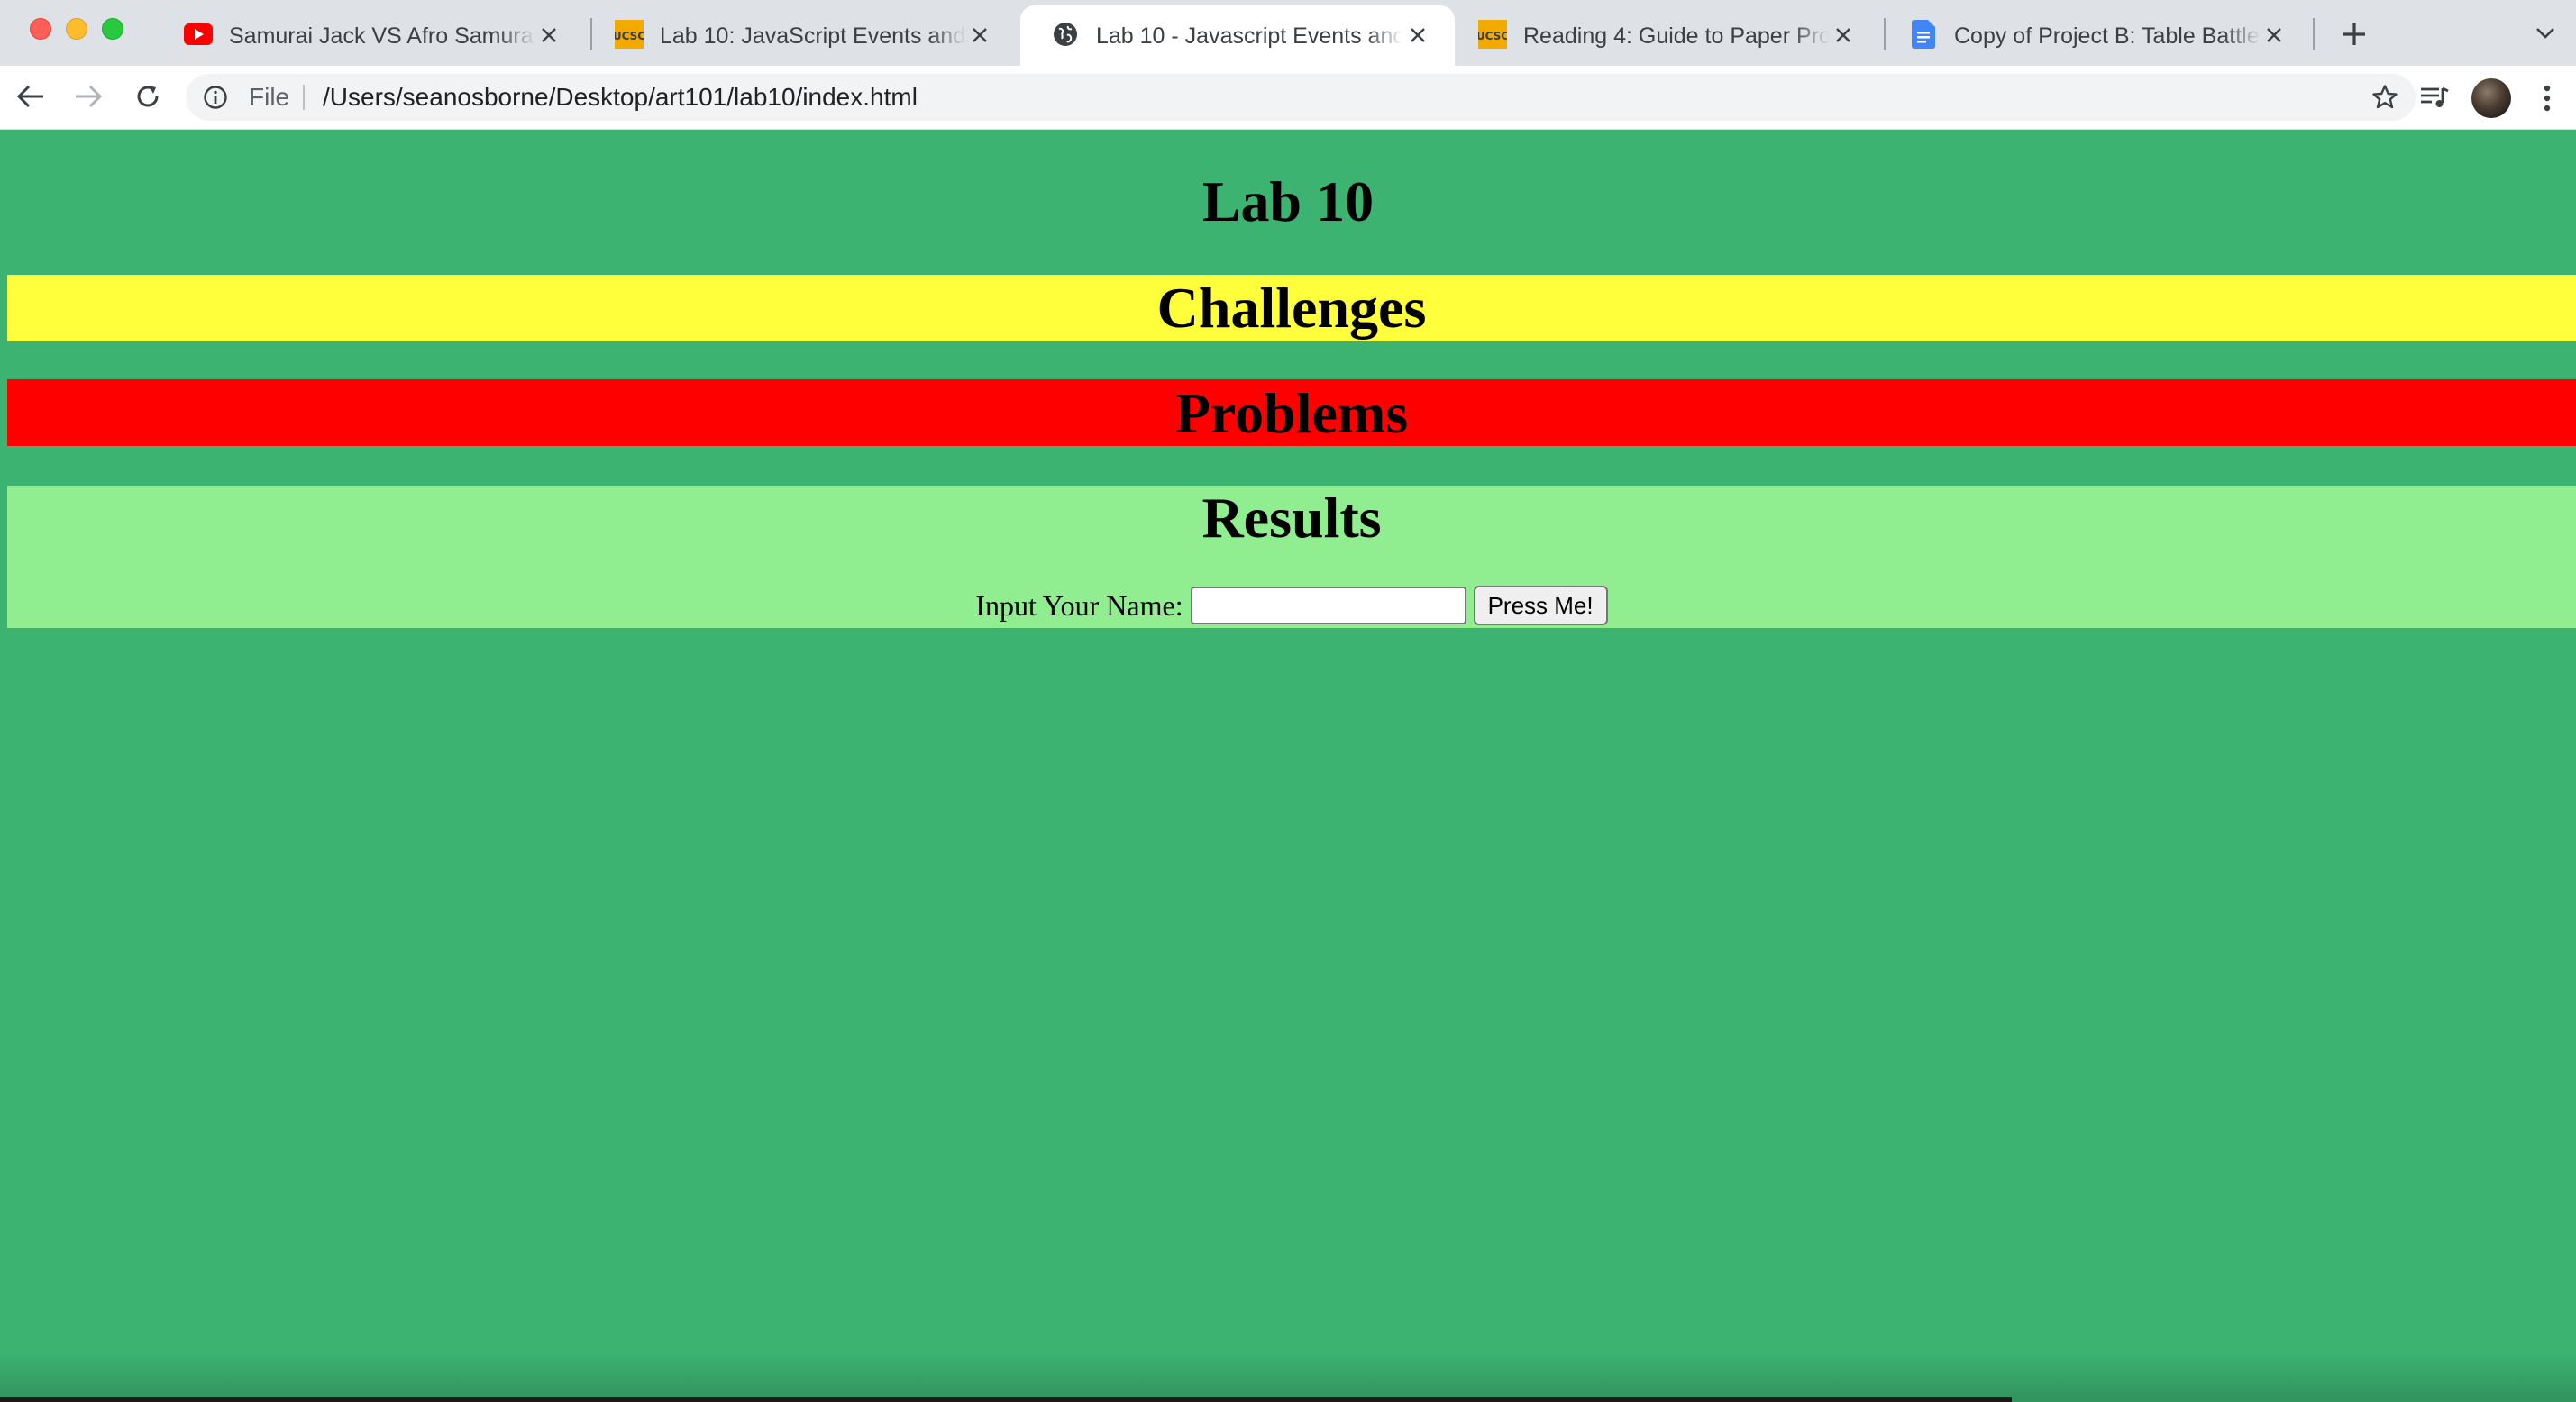  What do you see at coordinates (1540, 605) in the screenshot?
I see `press-me-button: Press Me!` at bounding box center [1540, 605].